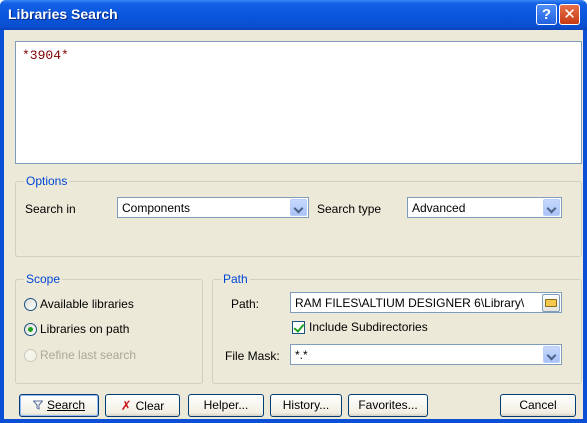 This screenshot has width=587, height=423. I want to click on file-mask-label: File Mask:, so click(252, 356).